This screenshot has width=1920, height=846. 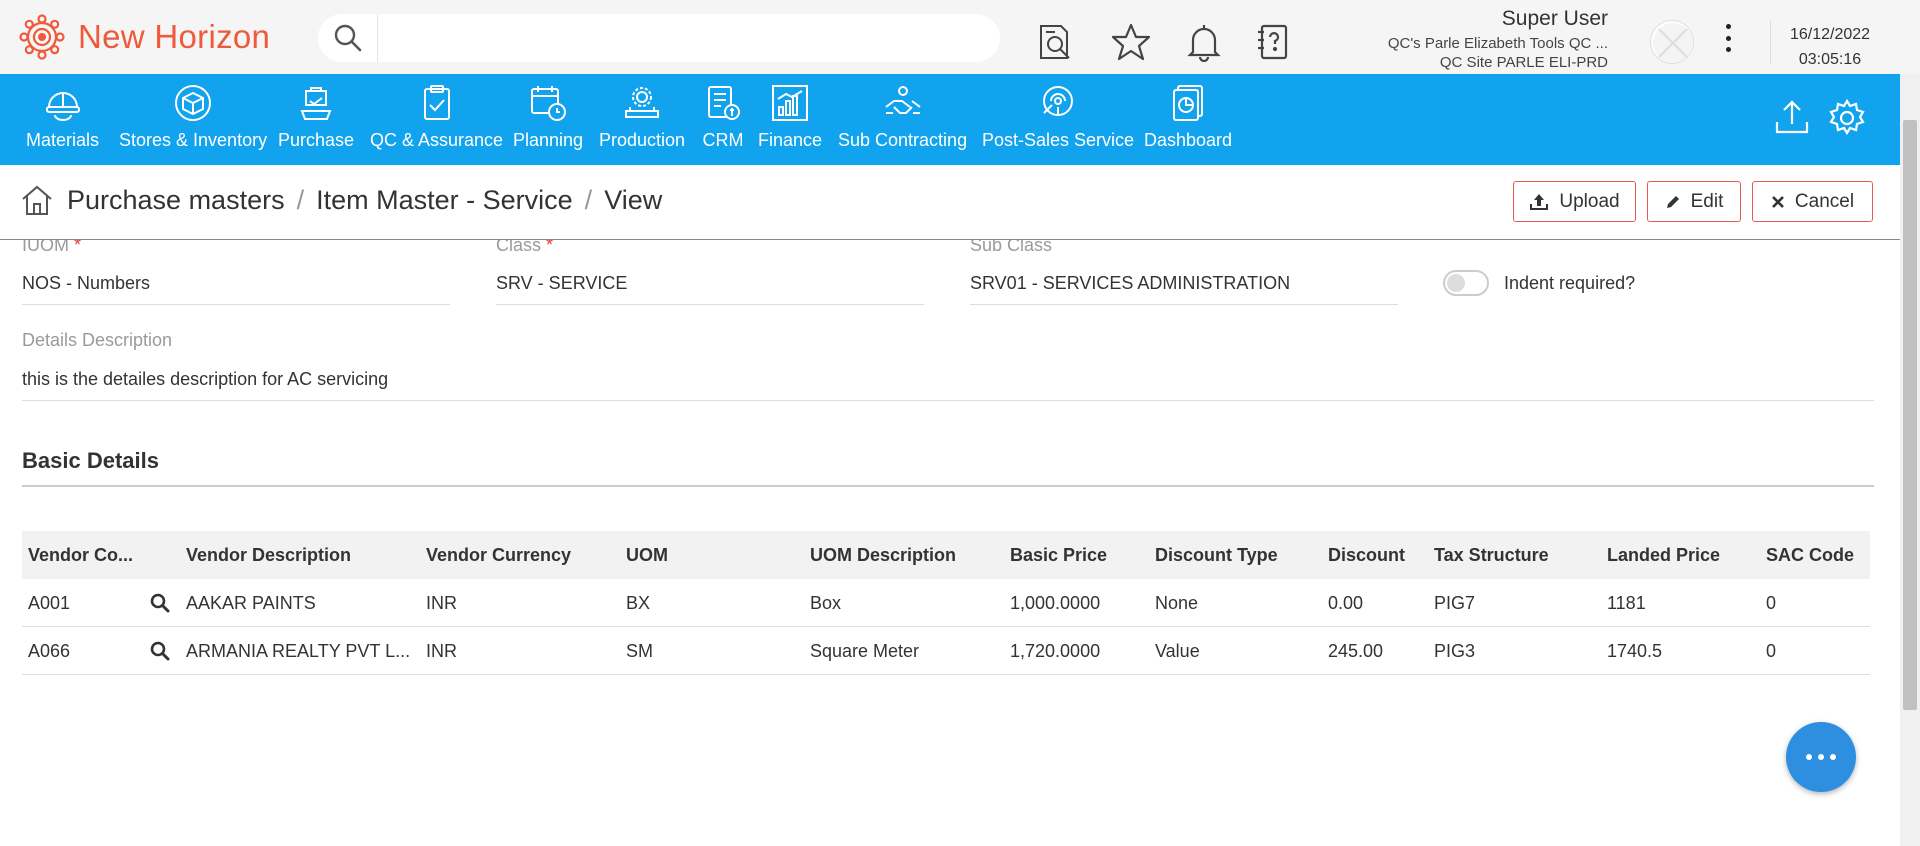 What do you see at coordinates (1626, 603) in the screenshot?
I see `cell-landed-price: 1181` at bounding box center [1626, 603].